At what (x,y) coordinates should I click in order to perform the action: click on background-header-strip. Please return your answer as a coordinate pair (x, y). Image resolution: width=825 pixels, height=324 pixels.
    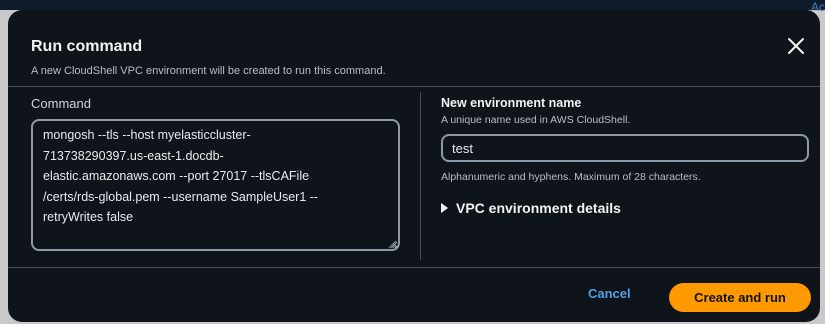
    Looking at the image, I should click on (412, 5).